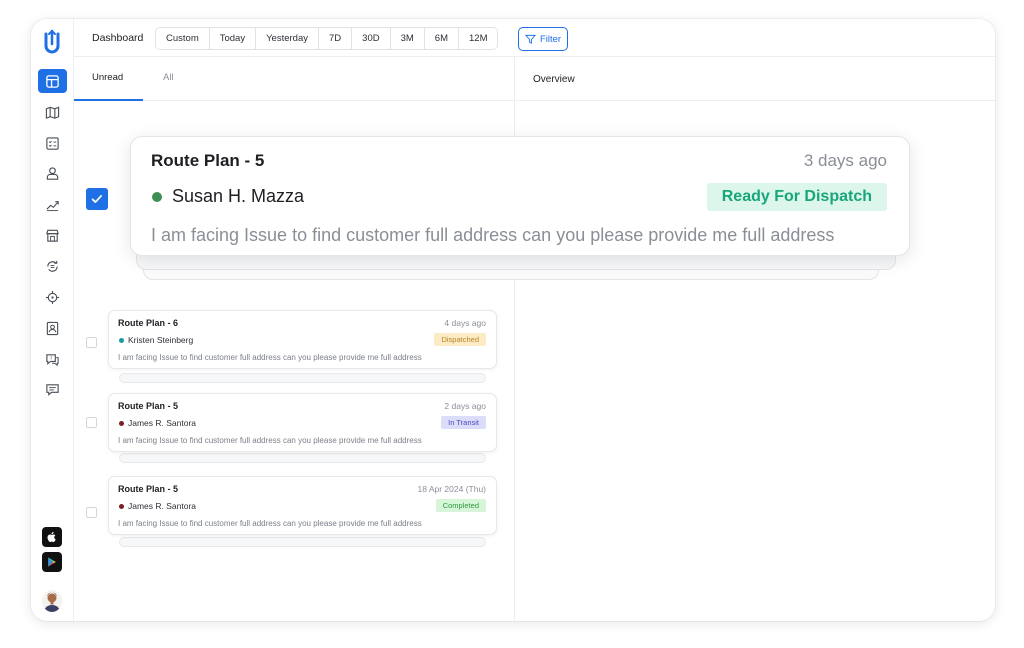 The height and width of the screenshot is (648, 1024). Describe the element at coordinates (371, 38) in the screenshot. I see `range-30d-button: 30D` at that location.